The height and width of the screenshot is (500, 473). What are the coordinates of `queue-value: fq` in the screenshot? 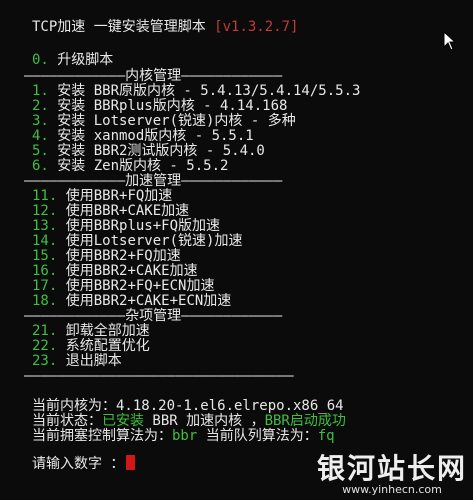 It's located at (326, 436).